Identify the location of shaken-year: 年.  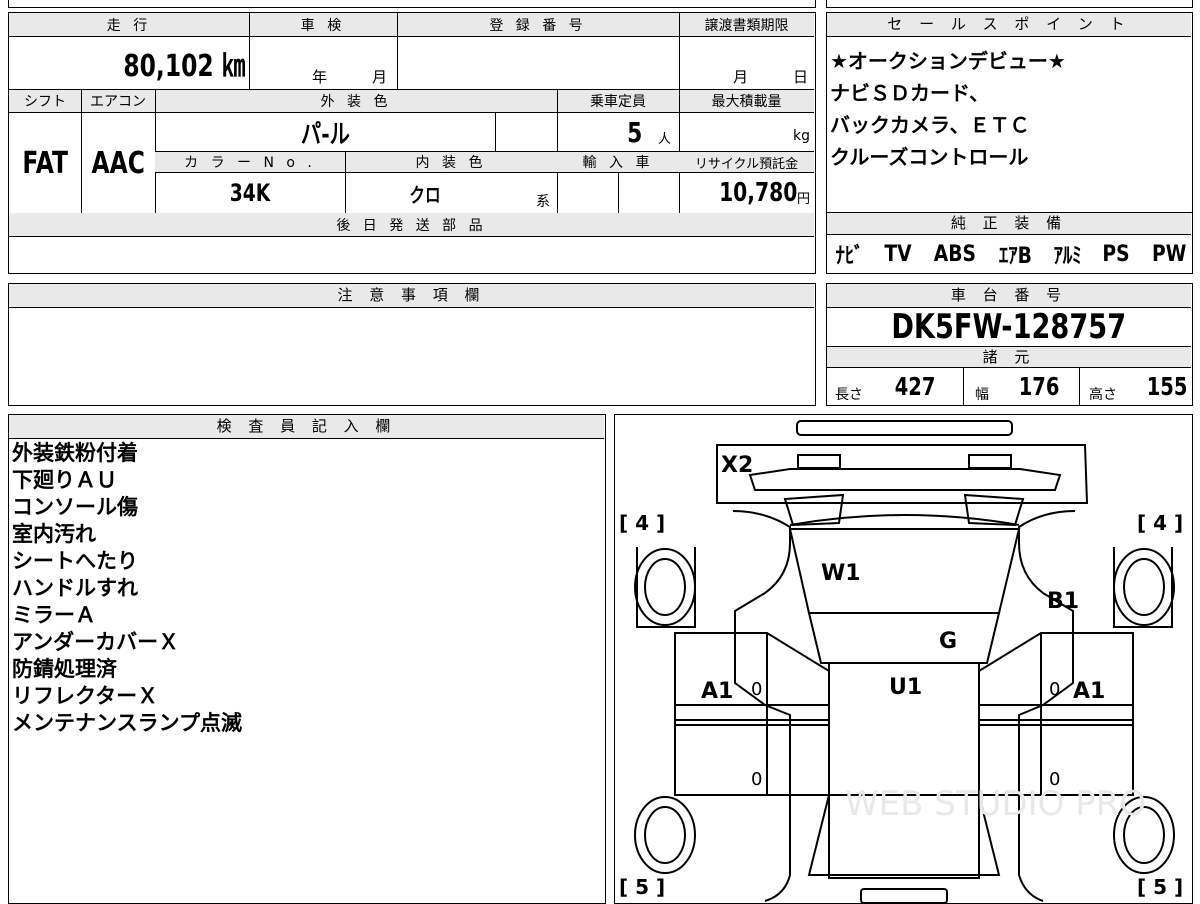
(320, 77).